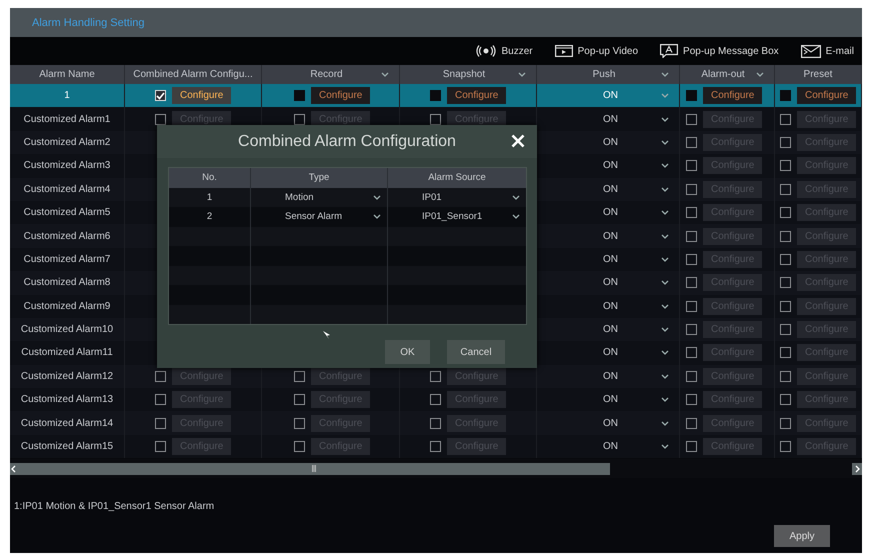 This screenshot has height=554, width=873. Describe the element at coordinates (827, 51) in the screenshot. I see `toolbar-button: E-mail` at that location.